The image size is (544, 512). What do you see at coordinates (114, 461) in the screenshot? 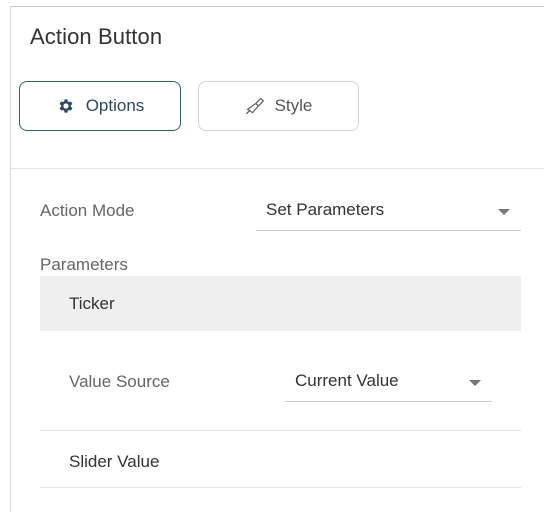
I see `slider-value-label: Slider Value` at bounding box center [114, 461].